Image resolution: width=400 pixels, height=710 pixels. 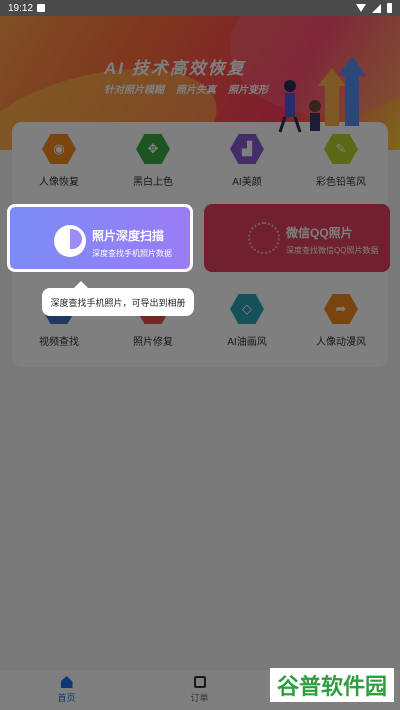 What do you see at coordinates (59, 149) in the screenshot?
I see `camera-icon: ◉` at bounding box center [59, 149].